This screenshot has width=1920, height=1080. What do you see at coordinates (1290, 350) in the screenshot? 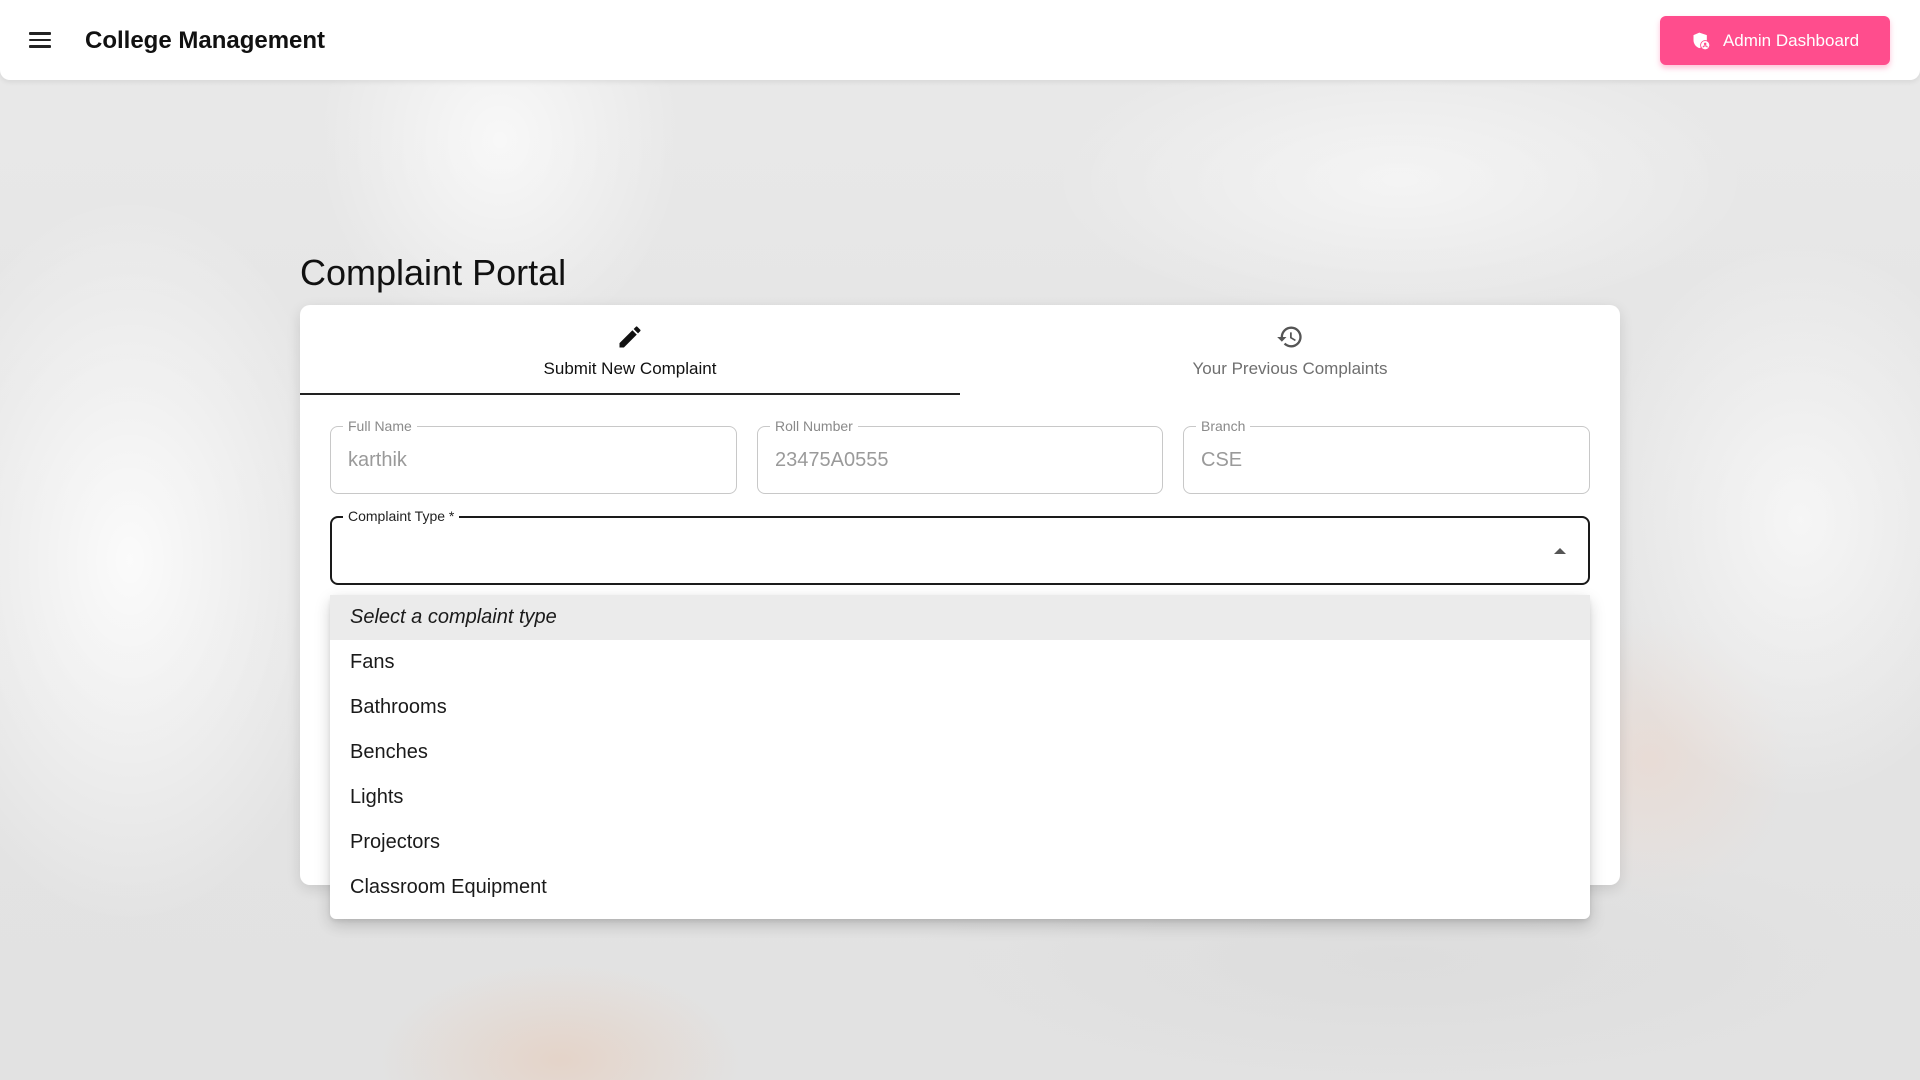
I see `tab-previous-complaints: Your Previous Complaints` at bounding box center [1290, 350].